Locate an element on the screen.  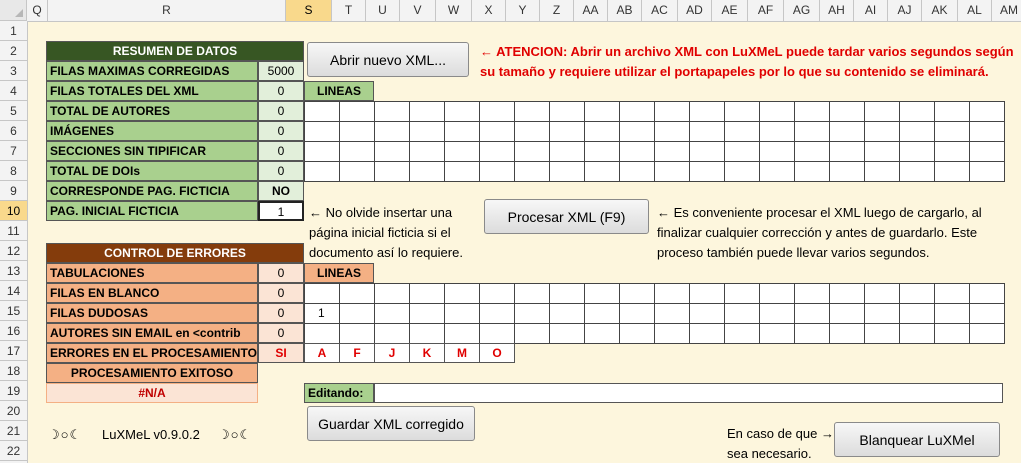
error-letter: M is located at coordinates (462, 353).